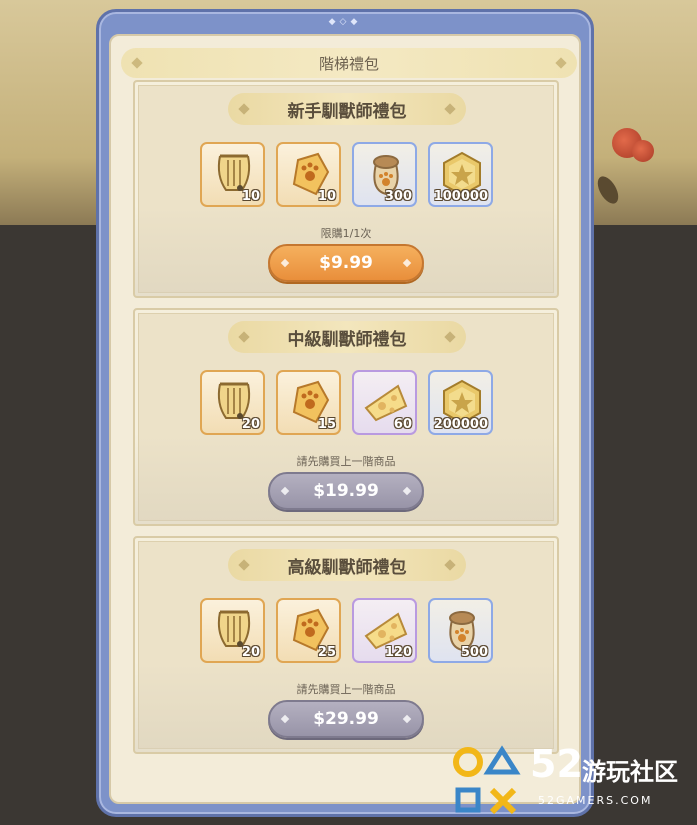 The width and height of the screenshot is (697, 825). I want to click on price-label: $29.99, so click(346, 719).